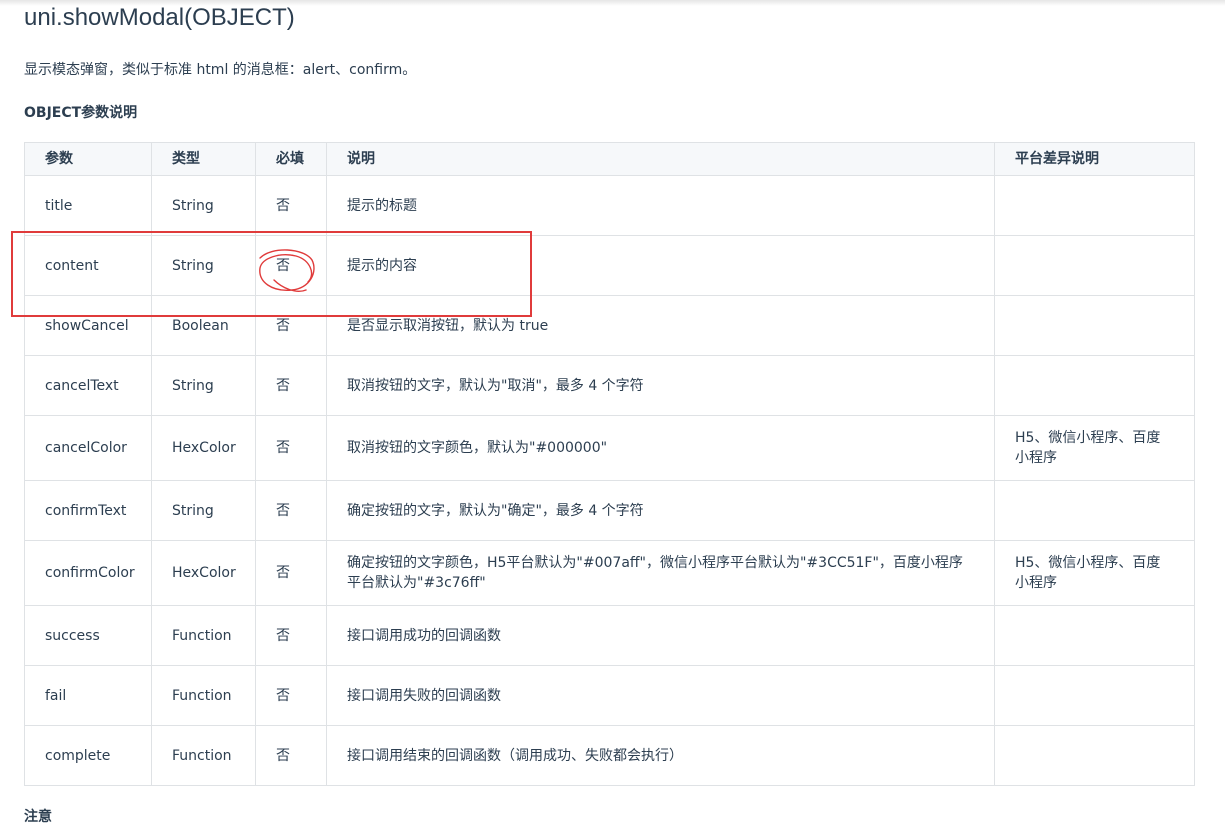 This screenshot has height=826, width=1225. I want to click on cell-description: 提示的内容, so click(660, 265).